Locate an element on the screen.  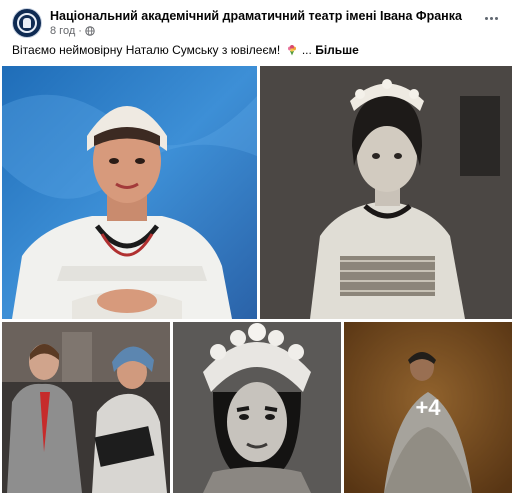
more-photos-count: +4 is located at coordinates (428, 407).